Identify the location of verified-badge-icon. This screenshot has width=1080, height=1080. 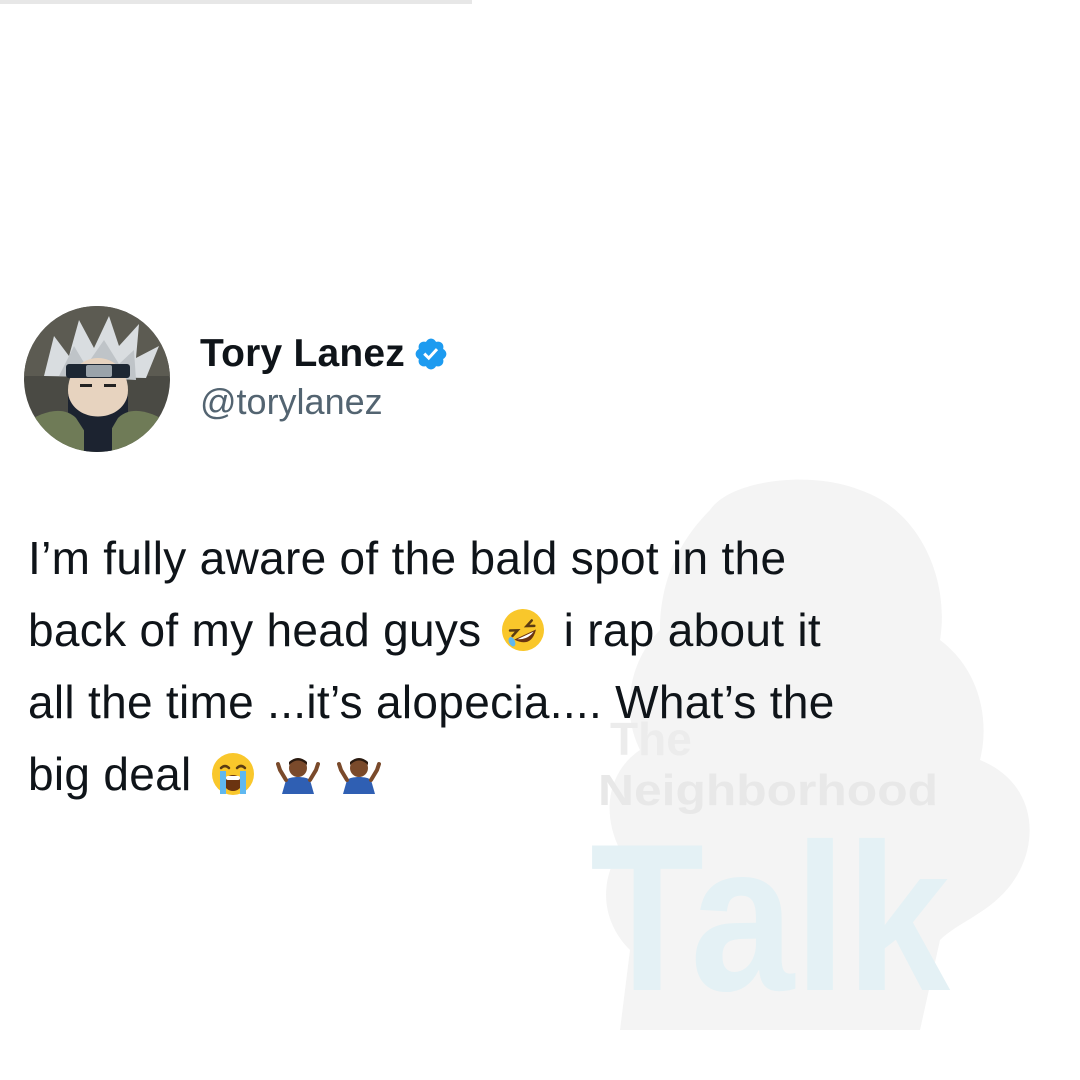
(431, 354).